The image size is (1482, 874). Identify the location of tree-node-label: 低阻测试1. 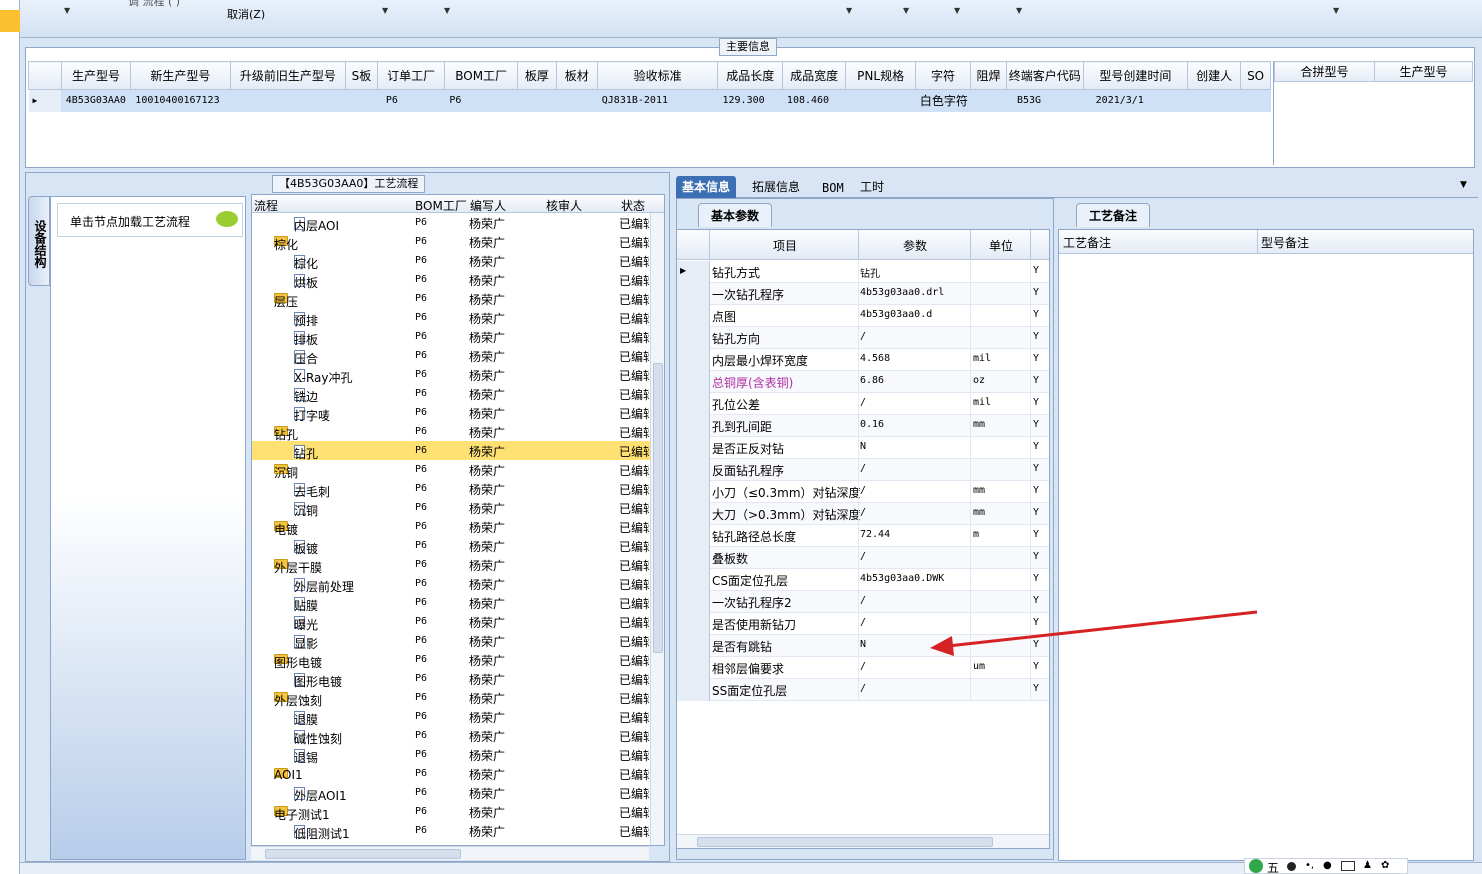
(322, 833).